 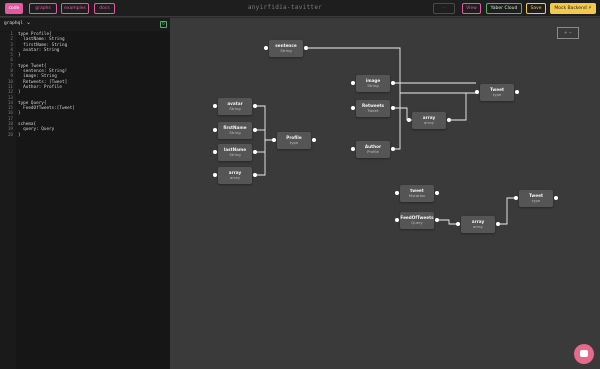 I want to click on nav-graphs-button: graphs, so click(x=43, y=8).